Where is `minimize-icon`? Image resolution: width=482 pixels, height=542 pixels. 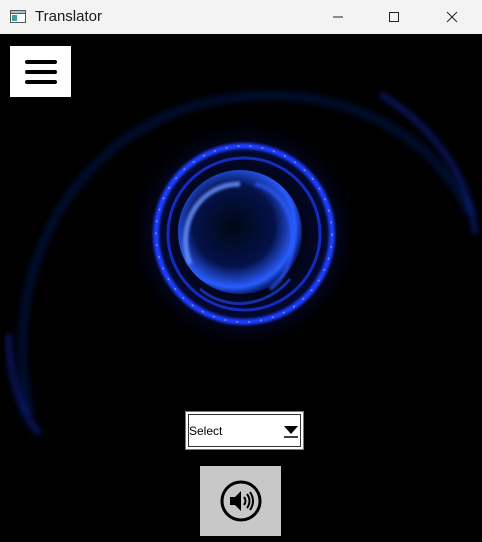
minimize-icon is located at coordinates (338, 17).